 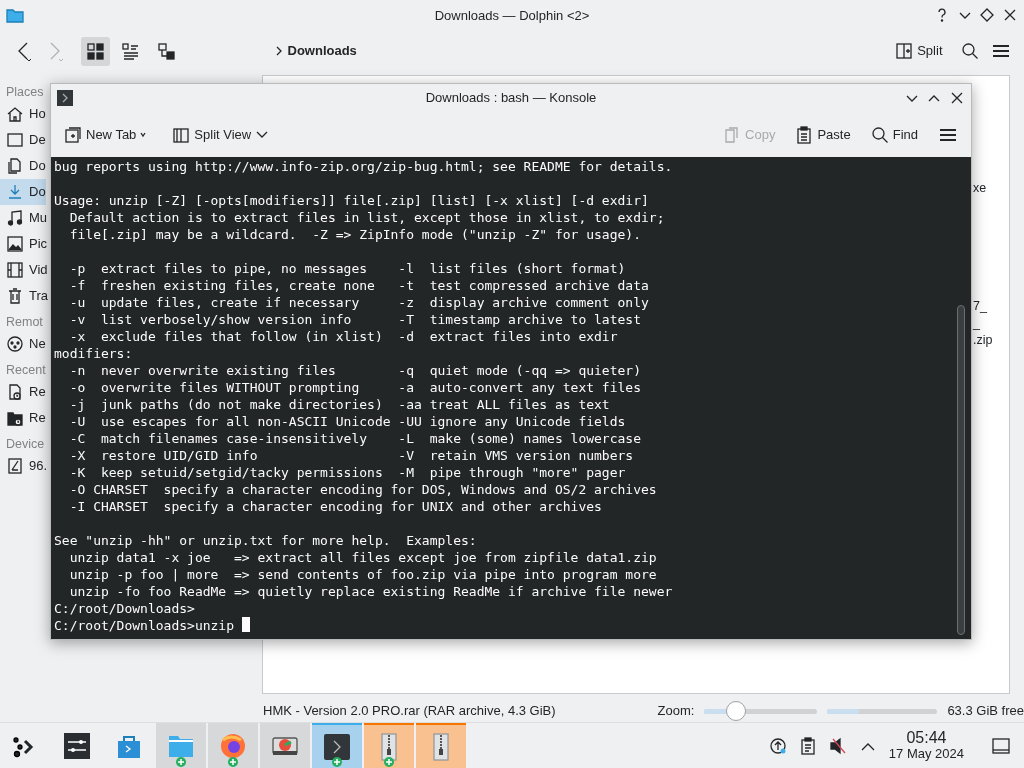 I want to click on sidebar-item: Vid, so click(x=24, y=270).